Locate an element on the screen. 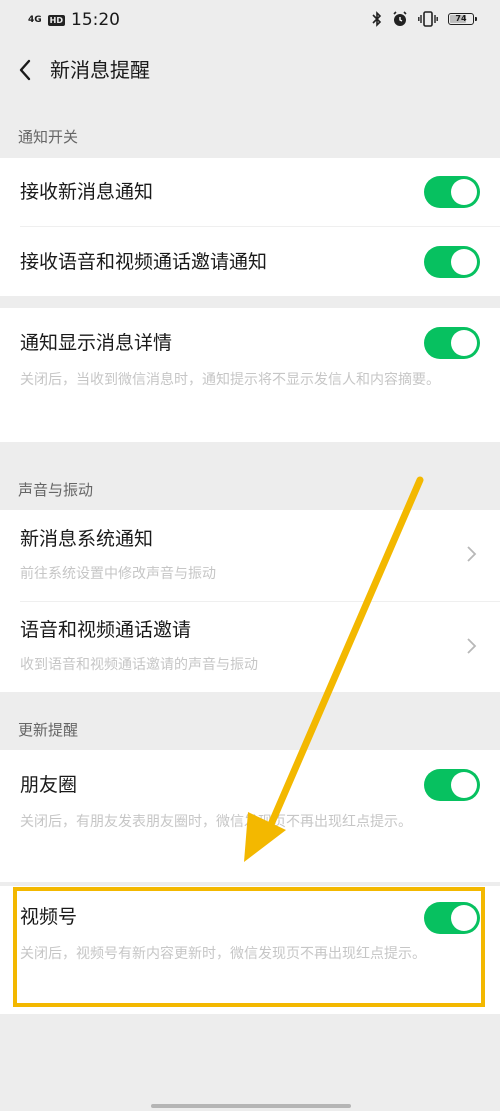 The height and width of the screenshot is (1111, 500). nav-bar: 新消息提醒 is located at coordinates (250, 72).